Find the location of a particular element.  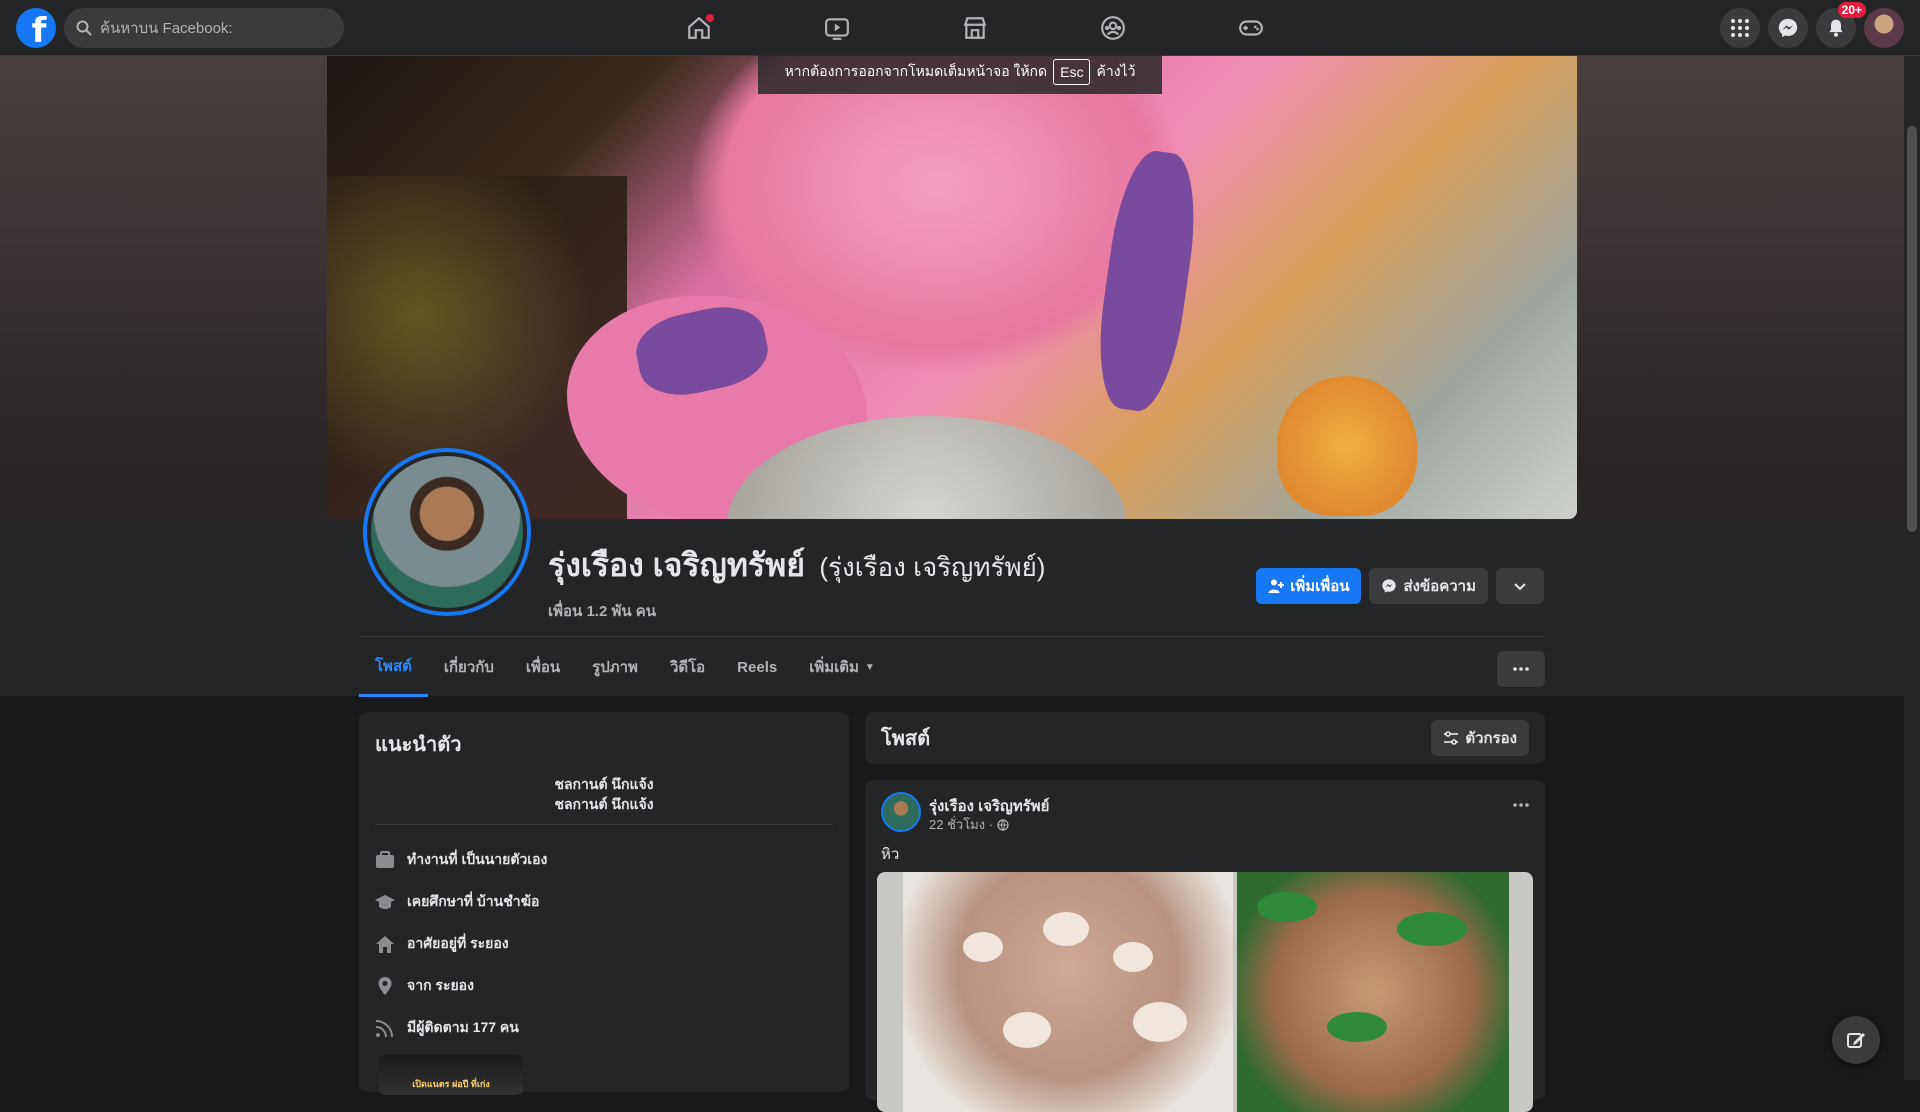

filter-label: ตัวกรอง is located at coordinates (1491, 738).